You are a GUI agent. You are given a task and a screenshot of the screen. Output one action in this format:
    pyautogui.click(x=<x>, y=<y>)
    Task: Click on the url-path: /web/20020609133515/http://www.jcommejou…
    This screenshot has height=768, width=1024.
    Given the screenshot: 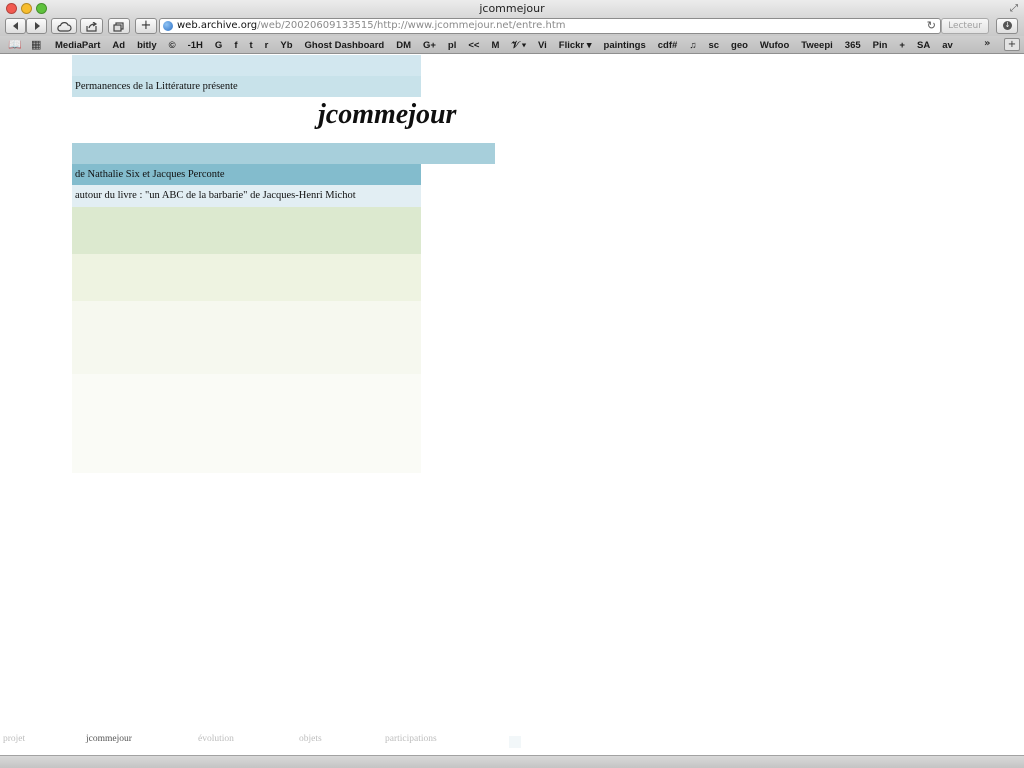 What is the action you would take?
    pyautogui.click(x=411, y=25)
    